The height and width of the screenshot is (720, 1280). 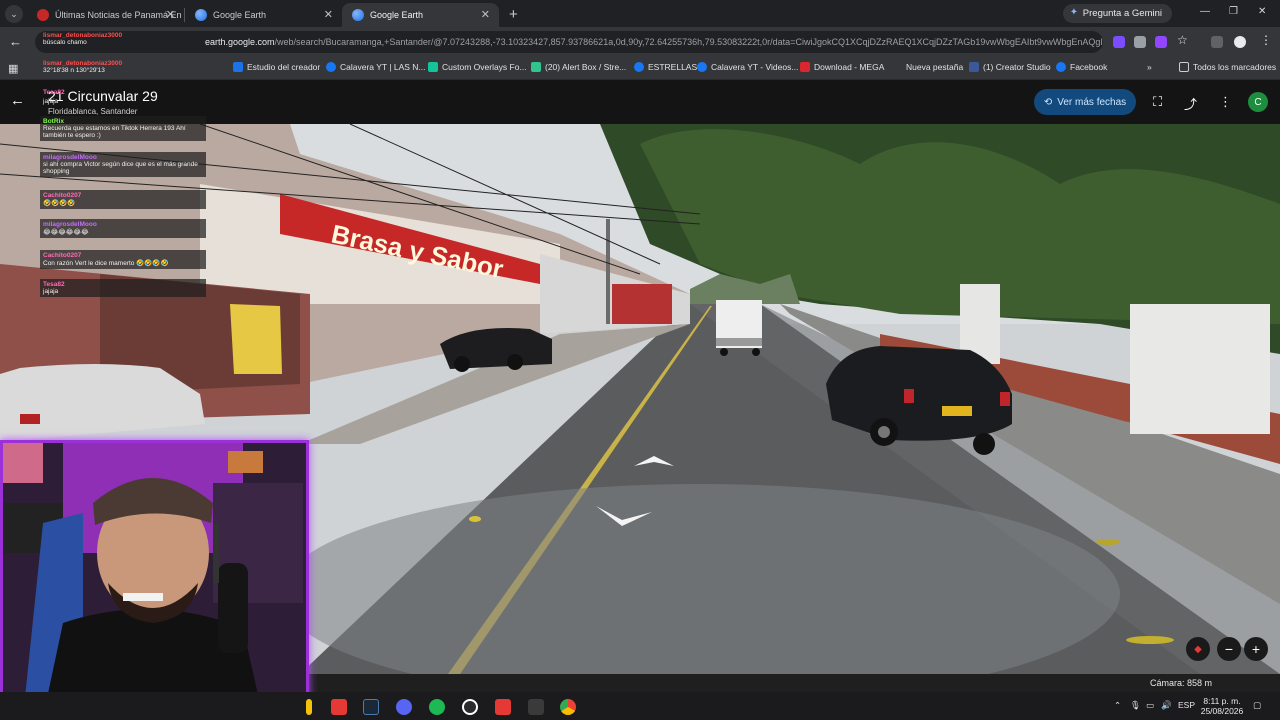 I want to click on chevron-down-icon: ⌄, so click(x=14, y=13).